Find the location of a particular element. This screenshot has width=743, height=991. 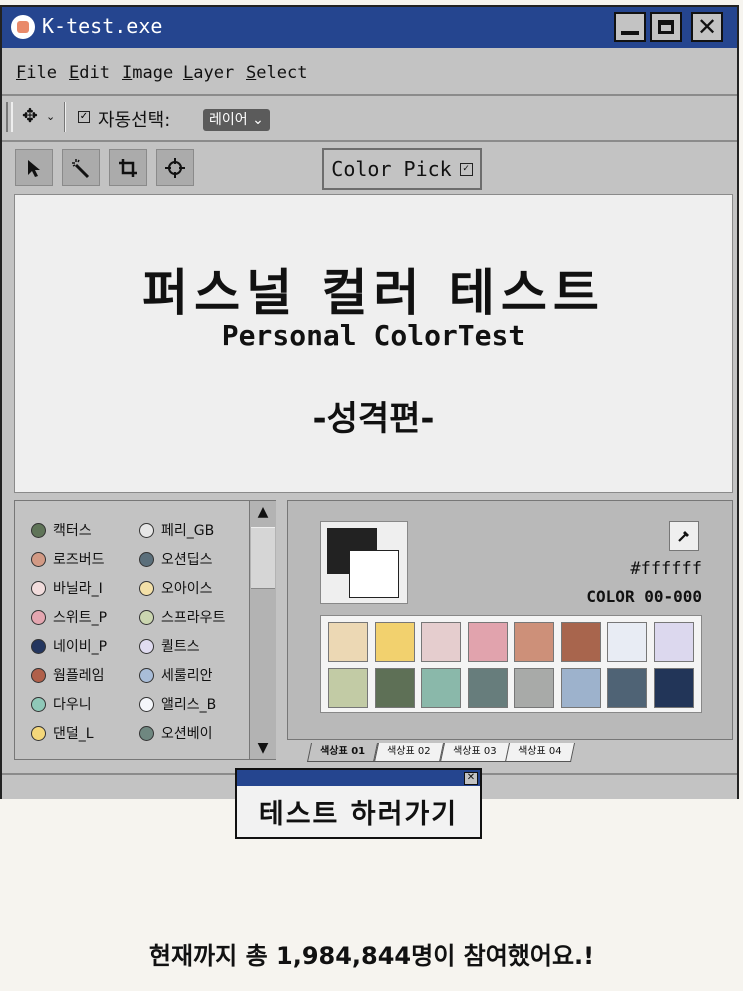

separator is located at coordinates (65, 117).